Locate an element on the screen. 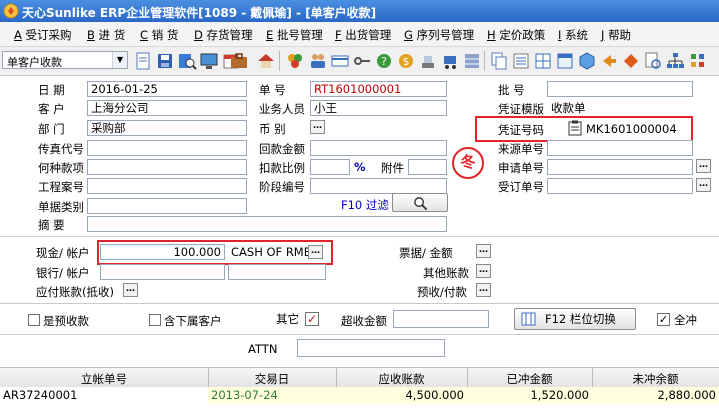 The width and height of the screenshot is (719, 411). customer-field: 上海分公司 is located at coordinates (167, 108).